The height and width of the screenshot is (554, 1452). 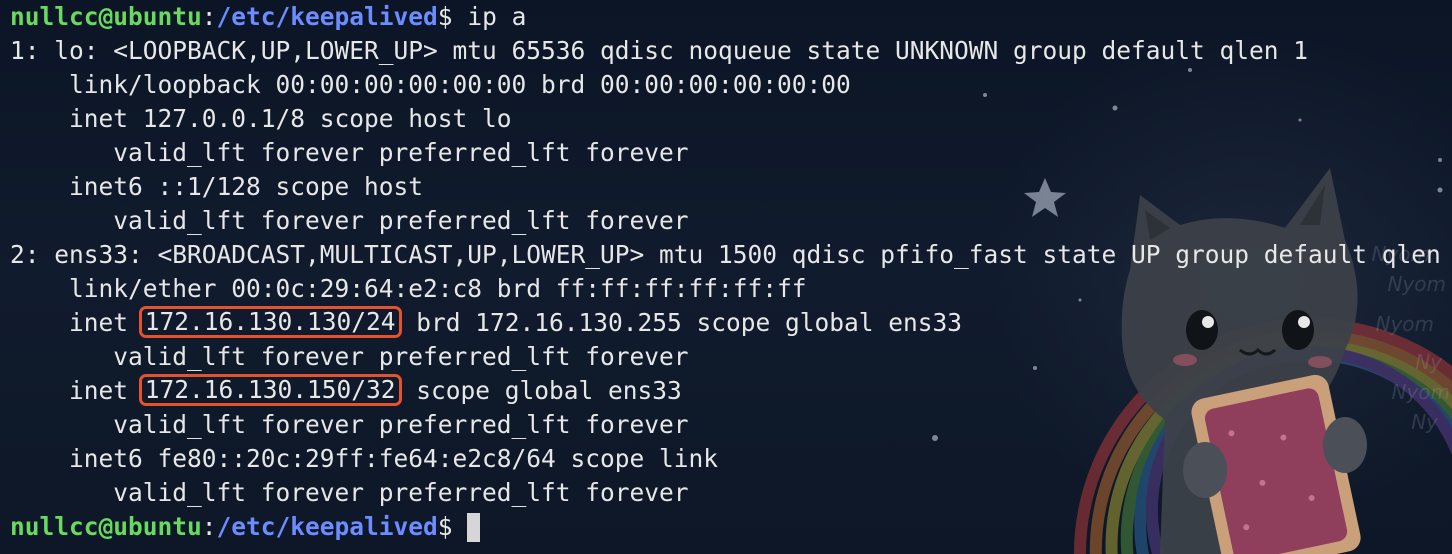 I want to click on command-text: ip a, so click(x=489, y=16).